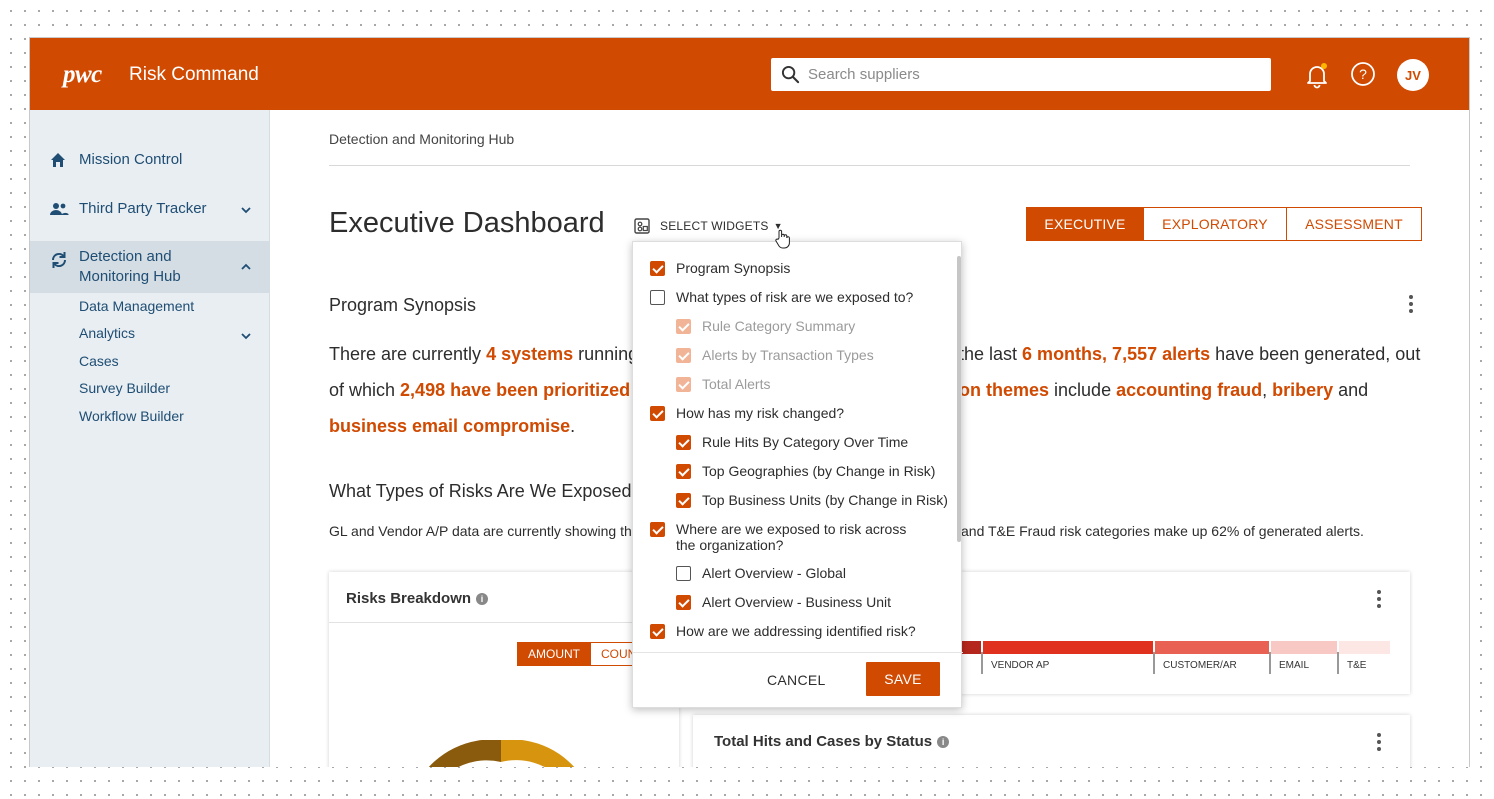  I want to click on card-divider, so click(504, 622).